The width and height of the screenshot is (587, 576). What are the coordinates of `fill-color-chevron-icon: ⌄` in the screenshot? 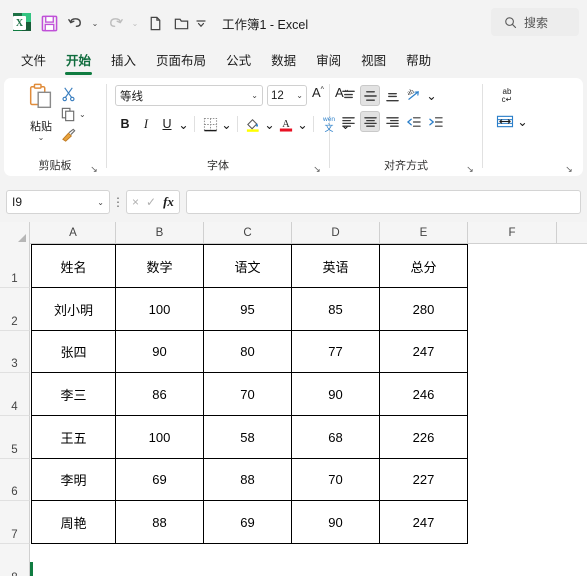 It's located at (269, 124).